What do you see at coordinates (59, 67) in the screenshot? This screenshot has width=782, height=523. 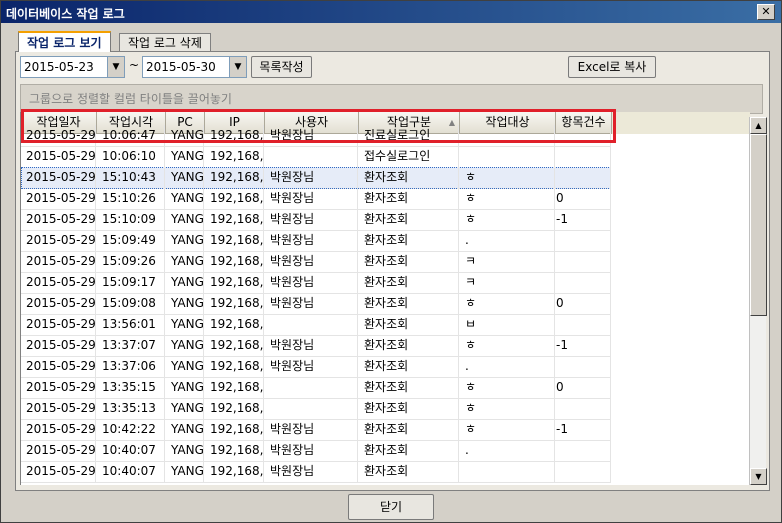 I see `date-from-value: 2015-05-23` at bounding box center [59, 67].